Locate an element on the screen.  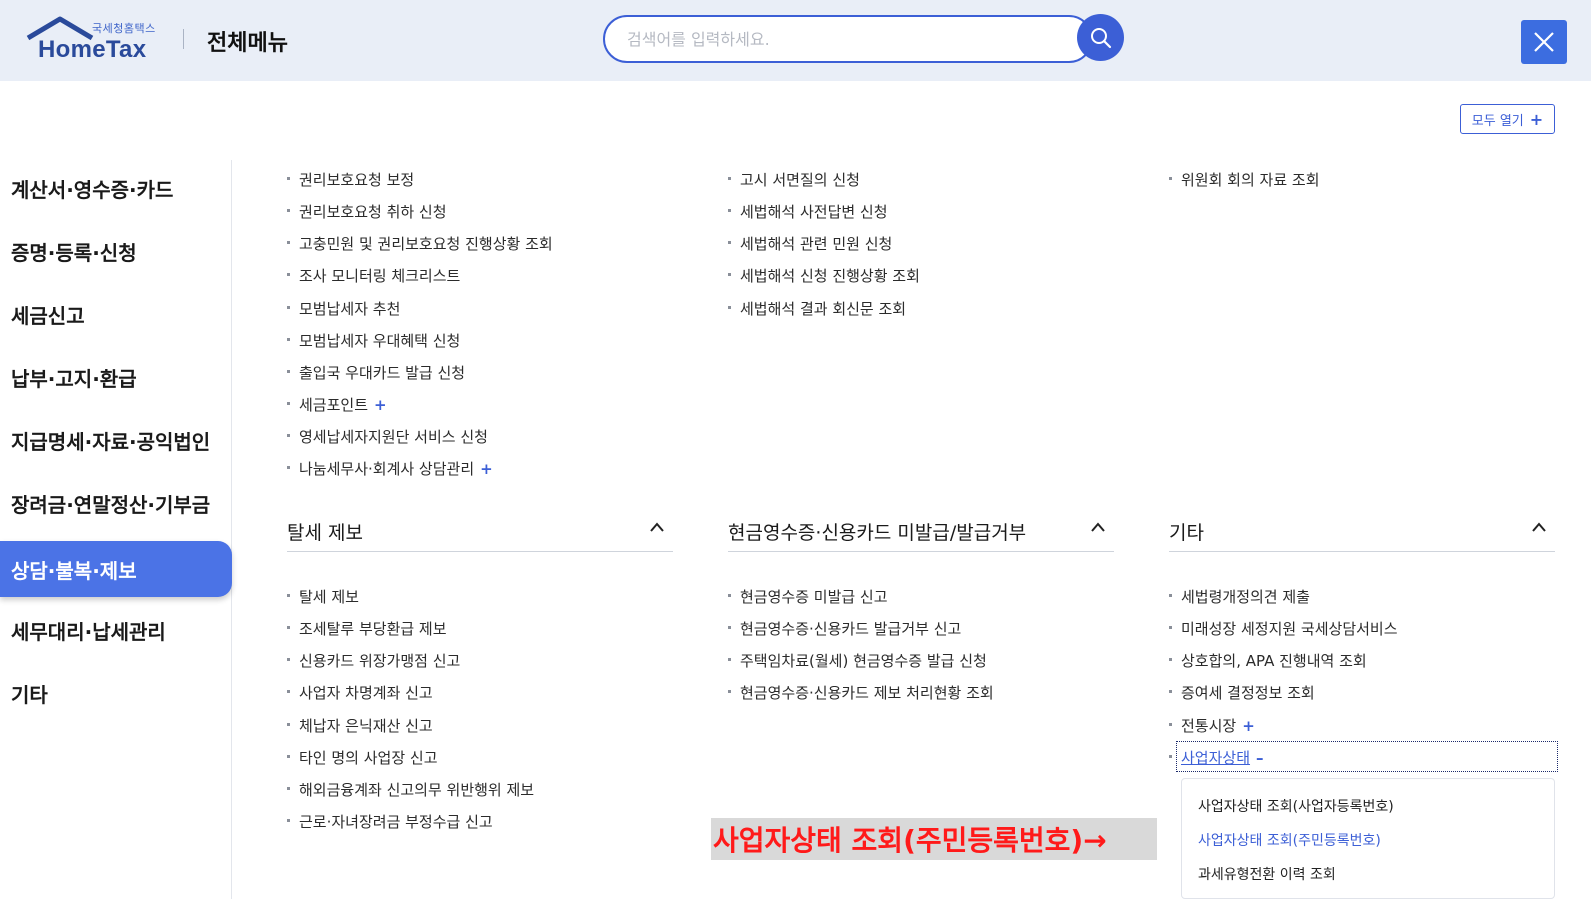
search-input is located at coordinates (847, 39).